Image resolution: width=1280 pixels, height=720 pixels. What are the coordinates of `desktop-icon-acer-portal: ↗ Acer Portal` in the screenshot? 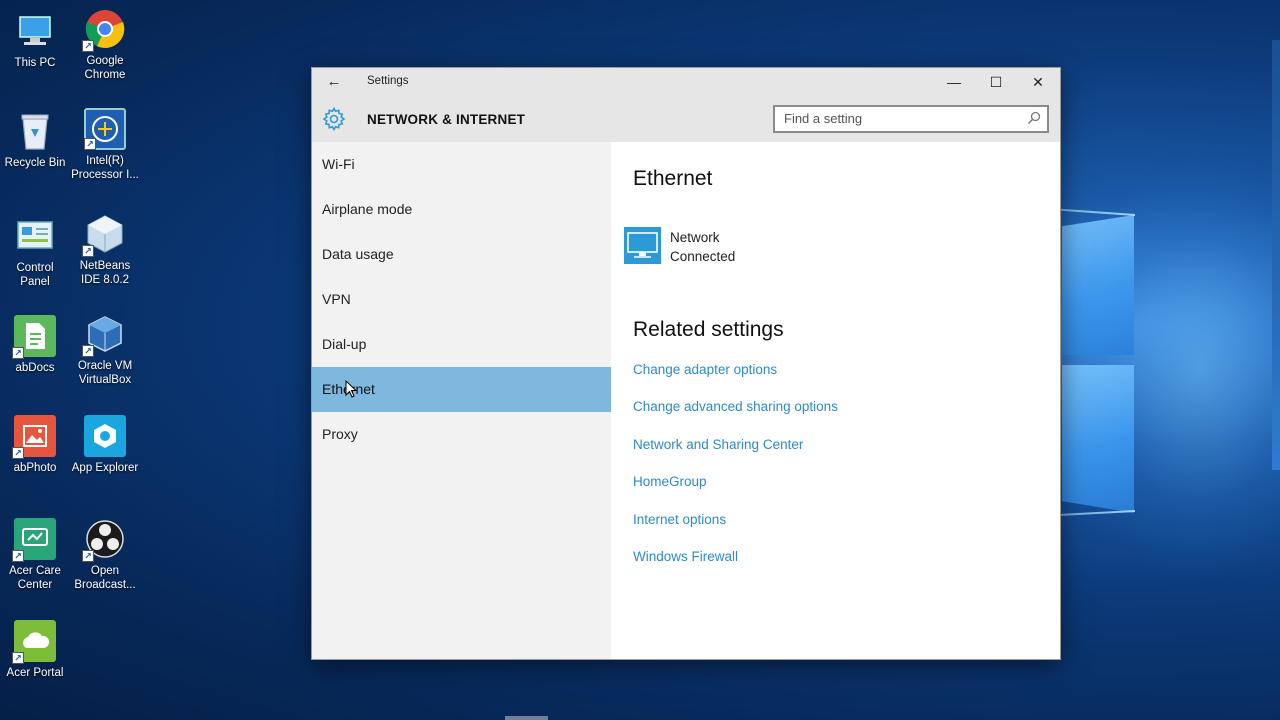 It's located at (35, 650).